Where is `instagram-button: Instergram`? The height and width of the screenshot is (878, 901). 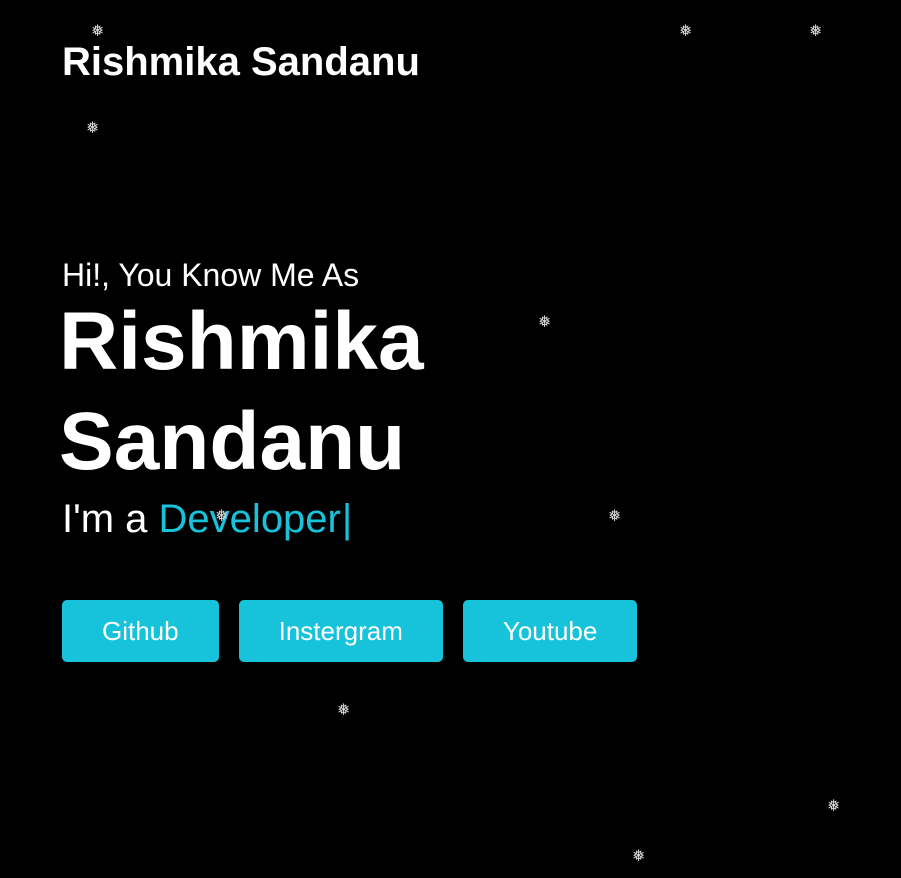
instagram-button: Instergram is located at coordinates (340, 631).